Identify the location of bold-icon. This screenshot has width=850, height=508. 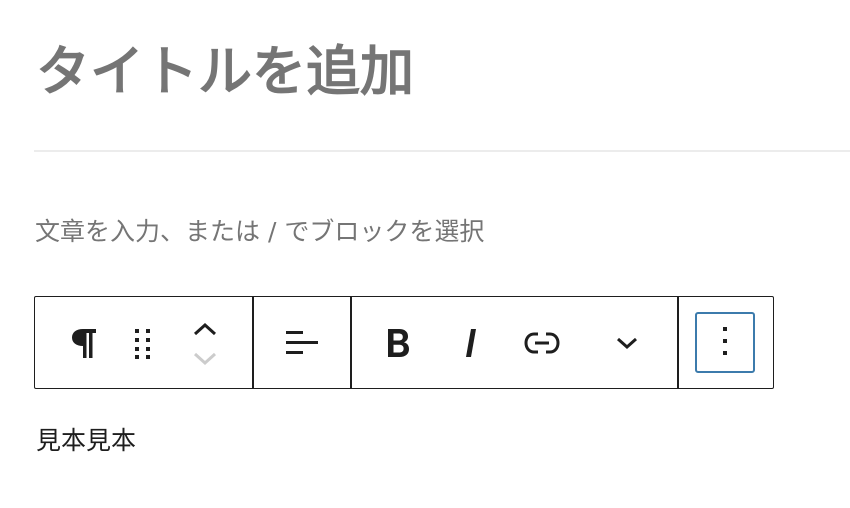
(398, 343).